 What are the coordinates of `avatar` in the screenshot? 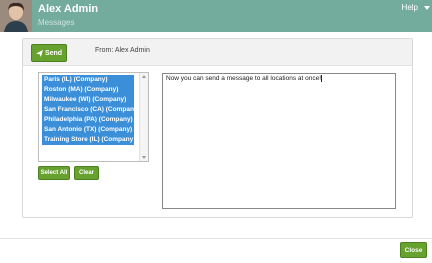 It's located at (16, 16).